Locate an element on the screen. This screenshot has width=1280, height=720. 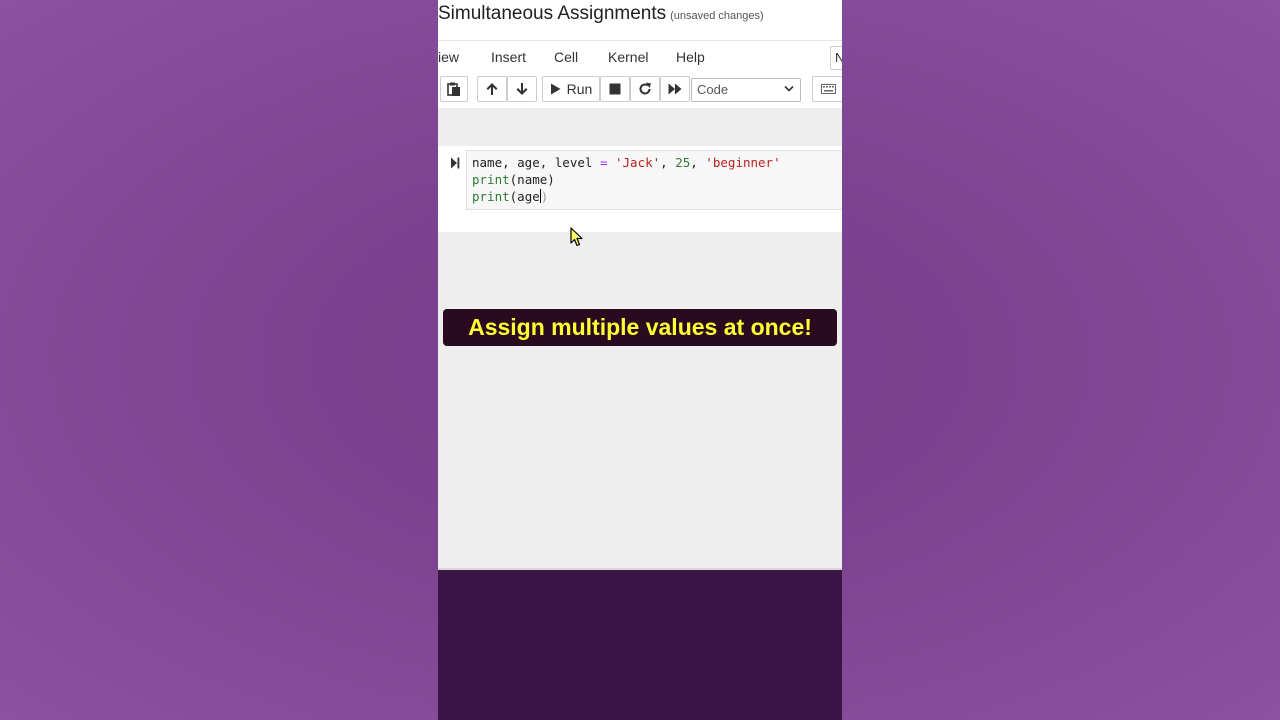
cell-type-select: Code is located at coordinates (746, 90).